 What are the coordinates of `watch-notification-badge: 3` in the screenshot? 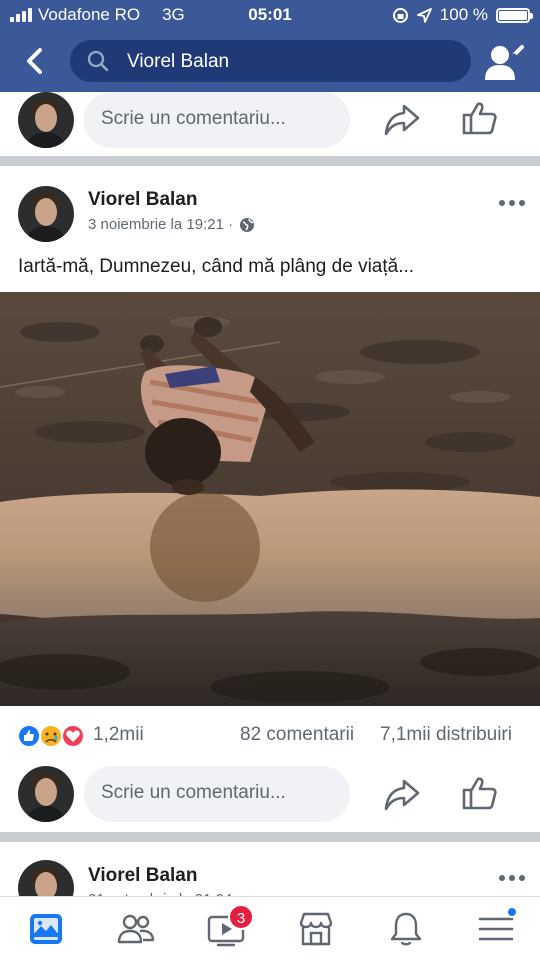 It's located at (241, 917).